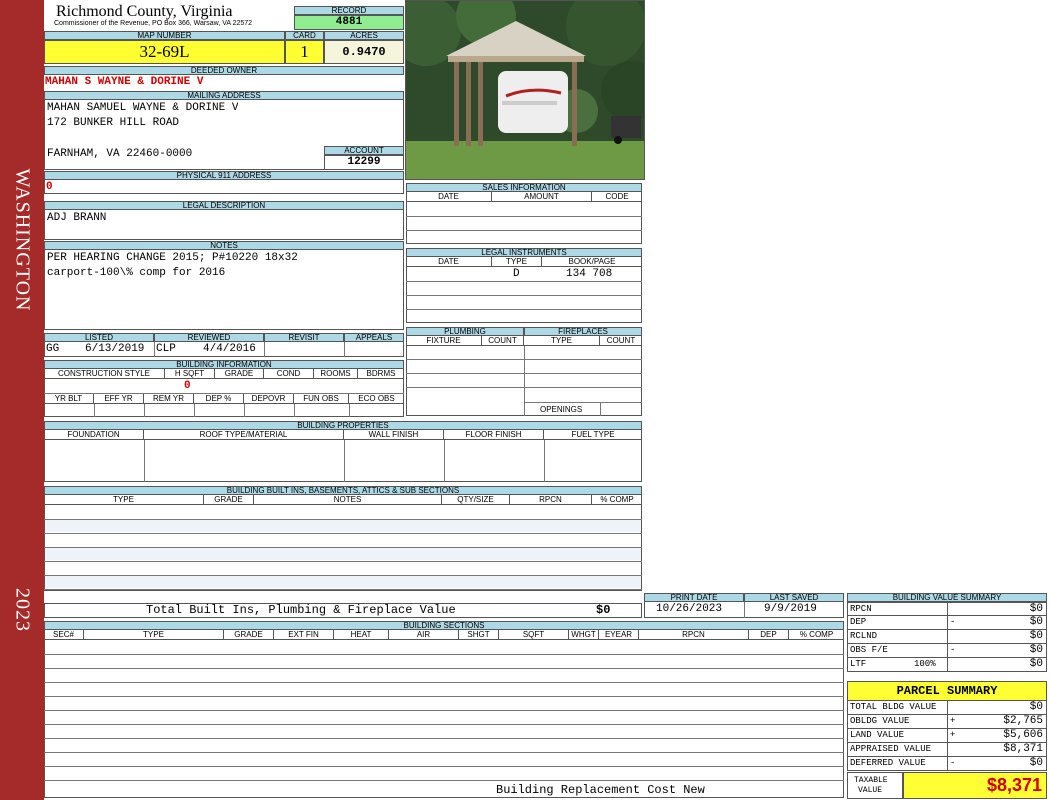 This screenshot has height=800, width=1050. I want to click on parcel-row-appraised: APPRAISED VALUE $8,371, so click(947, 750).